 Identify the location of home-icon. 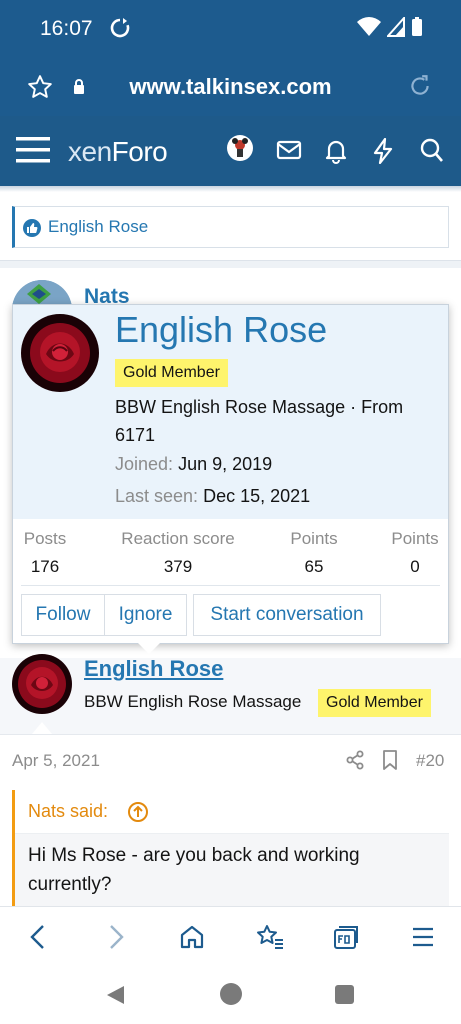
(192, 939).